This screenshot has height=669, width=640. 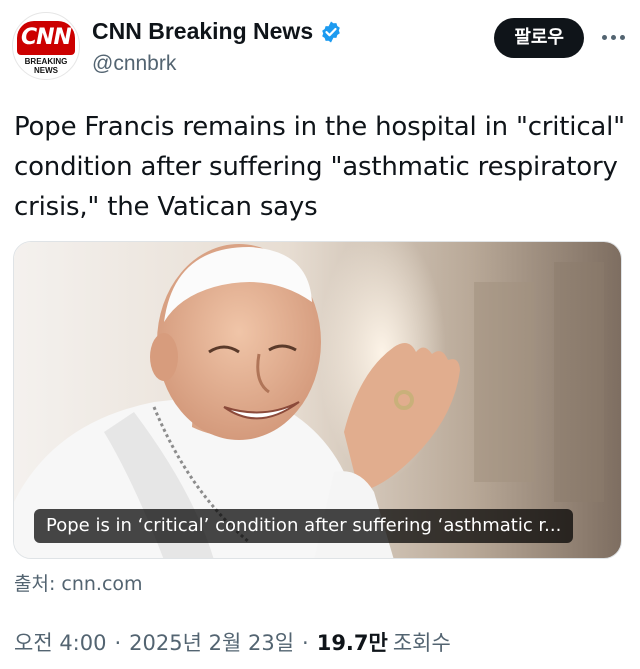 I want to click on avatar: CNN BREAKING NEWS, so click(x=46, y=46).